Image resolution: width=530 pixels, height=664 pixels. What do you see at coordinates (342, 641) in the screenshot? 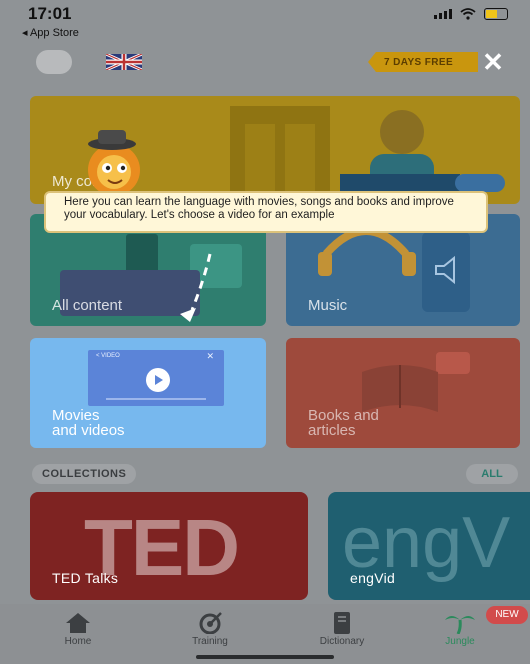
I see `tab-dictionary-label: Dictionary` at bounding box center [342, 641].